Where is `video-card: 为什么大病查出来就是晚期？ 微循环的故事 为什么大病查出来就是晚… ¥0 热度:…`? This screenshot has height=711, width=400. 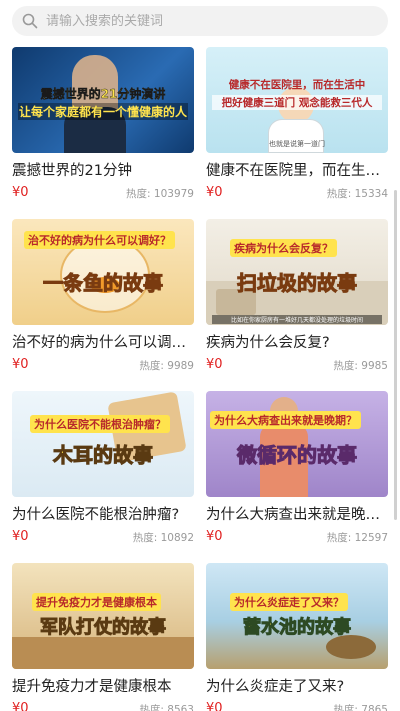
video-card: 为什么大病查出来就是晚期？ 微循环的故事 为什么大病查出来就是晚… ¥0 热度:… is located at coordinates (297, 467).